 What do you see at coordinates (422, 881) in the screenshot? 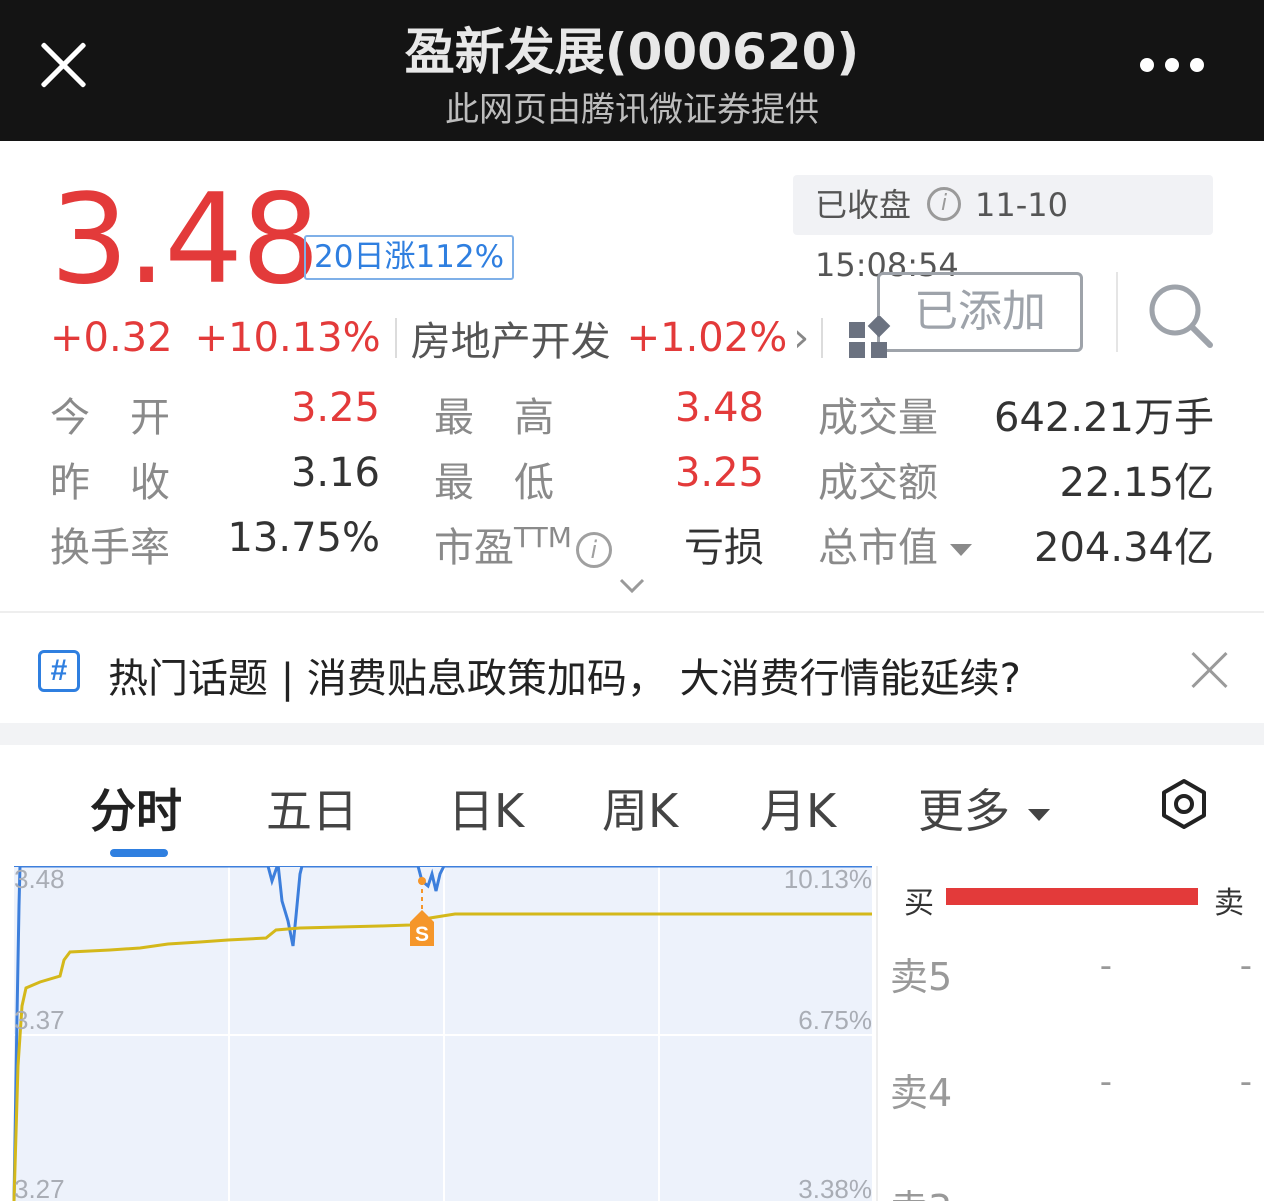
I see `marker-dot` at bounding box center [422, 881].